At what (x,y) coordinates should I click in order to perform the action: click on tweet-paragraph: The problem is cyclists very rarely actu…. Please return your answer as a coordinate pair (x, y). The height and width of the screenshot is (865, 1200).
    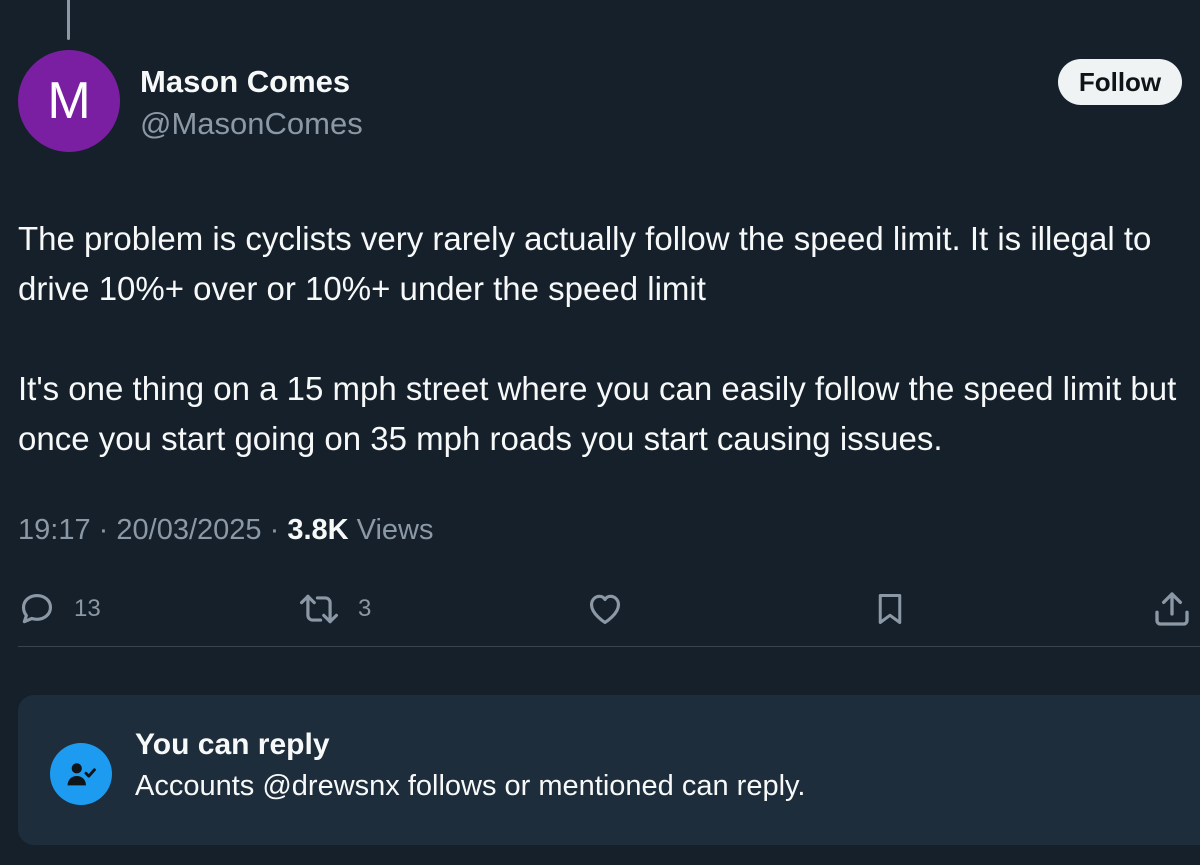
    Looking at the image, I should click on (585, 263).